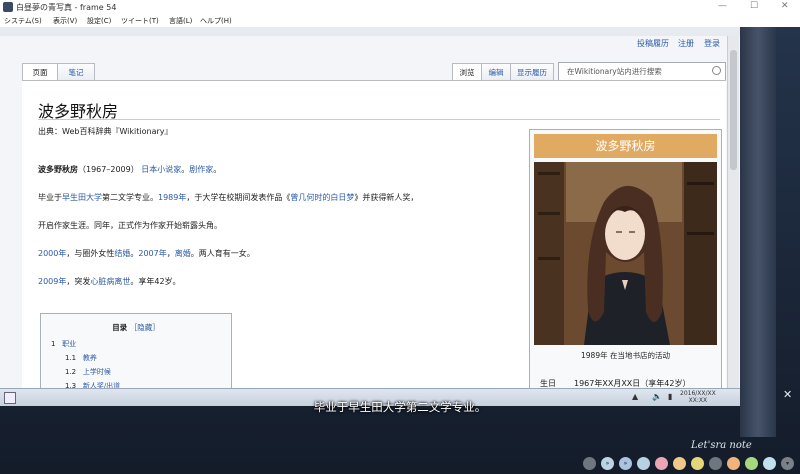 Image resolution: width=800 pixels, height=474 pixels. What do you see at coordinates (716, 70) in the screenshot?
I see `search-icon` at bounding box center [716, 70].